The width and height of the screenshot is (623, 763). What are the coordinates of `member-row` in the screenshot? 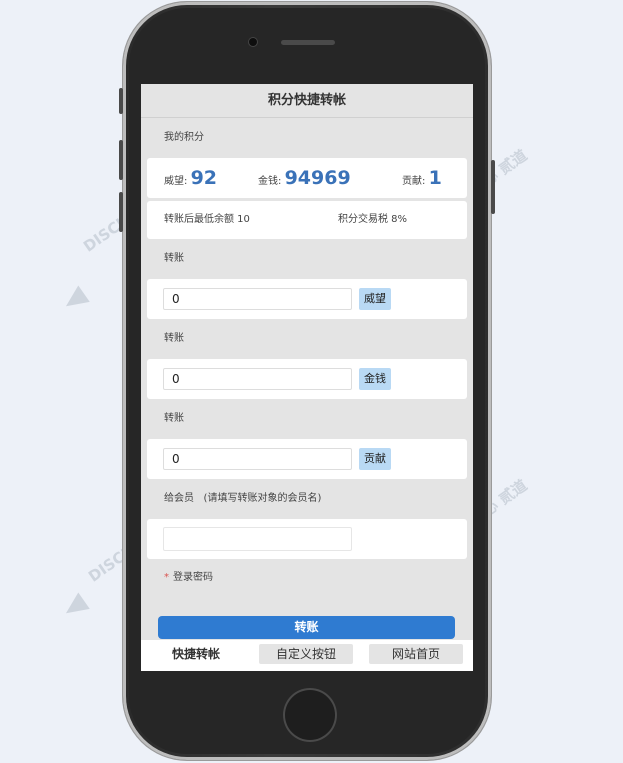 It's located at (307, 539).